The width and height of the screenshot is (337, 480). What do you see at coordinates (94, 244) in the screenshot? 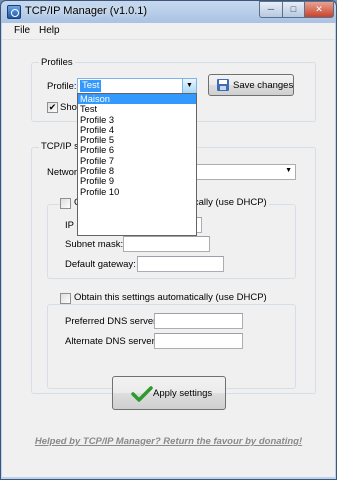
I see `subnet-mask-label: Subnet mask:` at bounding box center [94, 244].